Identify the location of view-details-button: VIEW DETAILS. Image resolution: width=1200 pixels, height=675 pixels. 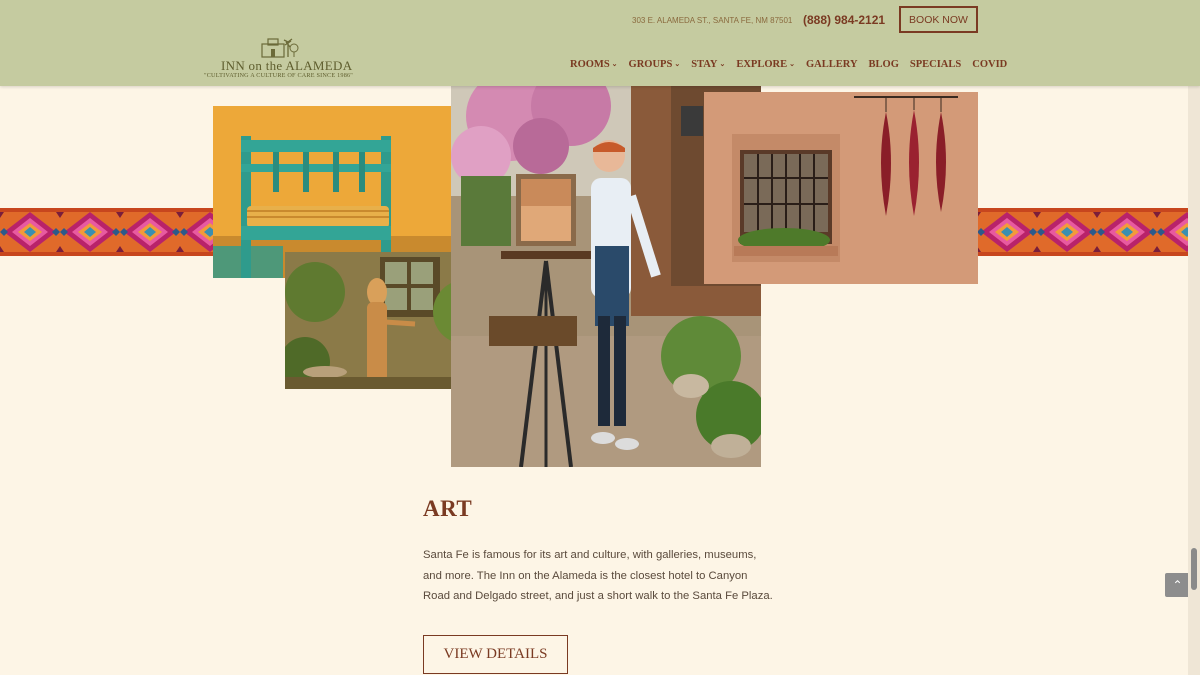
(495, 654).